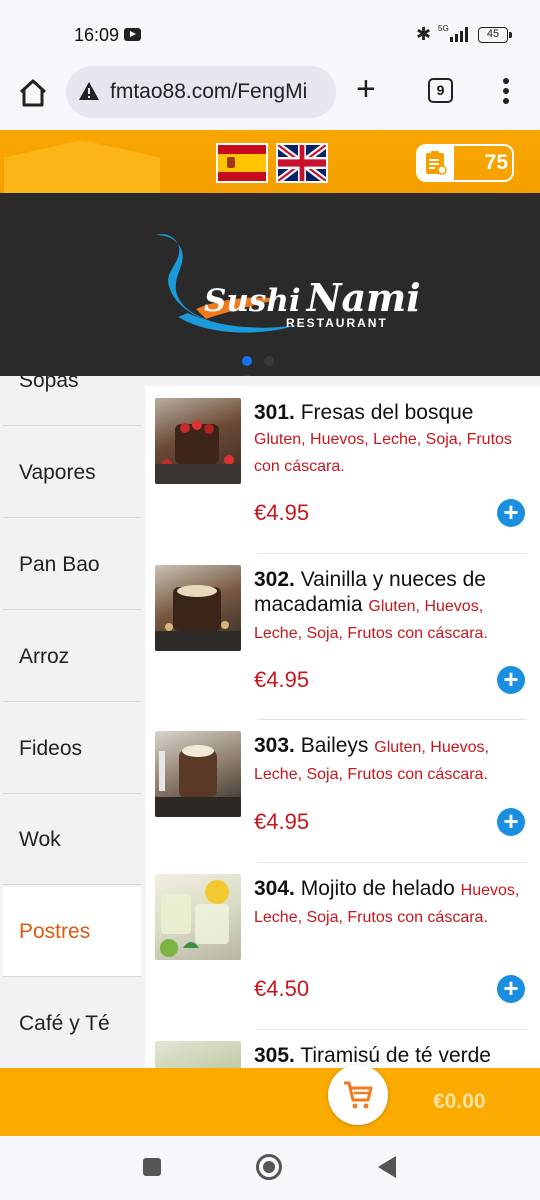 This screenshot has width=540, height=1200. Describe the element at coordinates (440, 90) in the screenshot. I see `tab-switcher-button: 9` at that location.